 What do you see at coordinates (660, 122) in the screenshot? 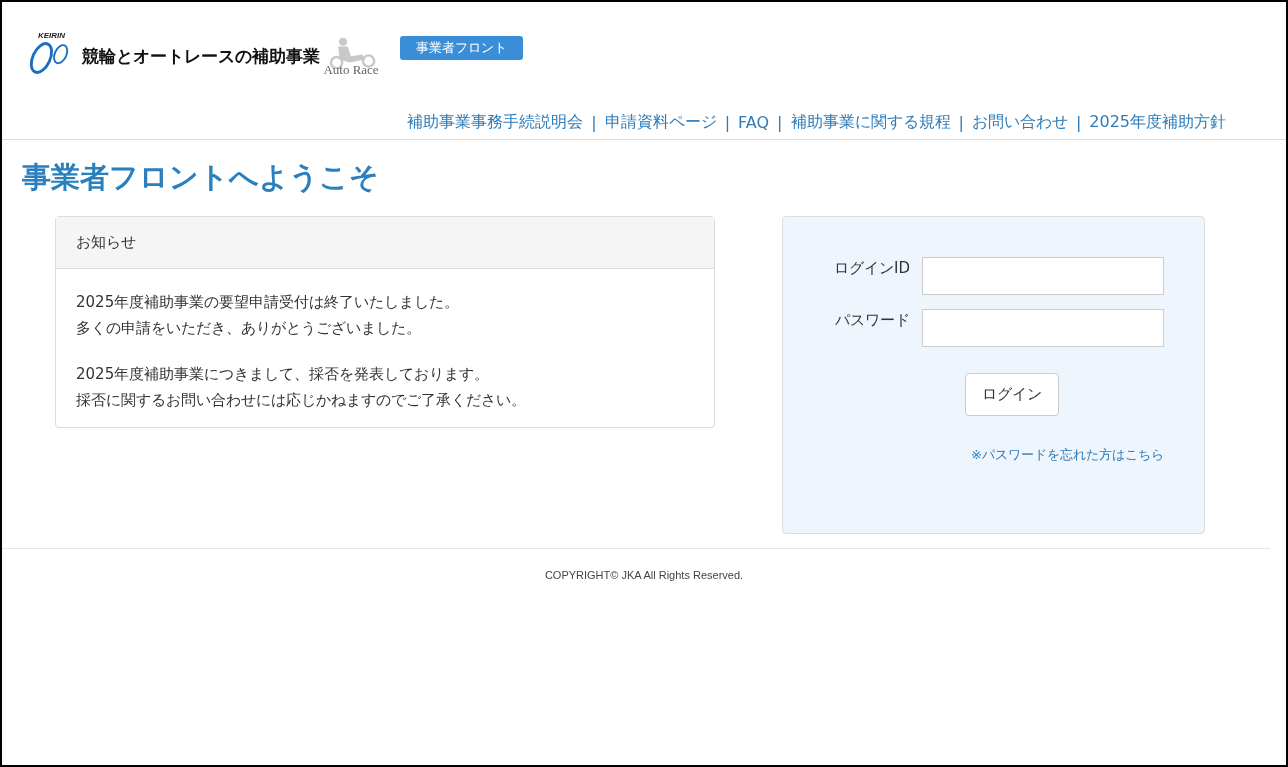
I see `nav-link: 申請資料ページ` at bounding box center [660, 122].